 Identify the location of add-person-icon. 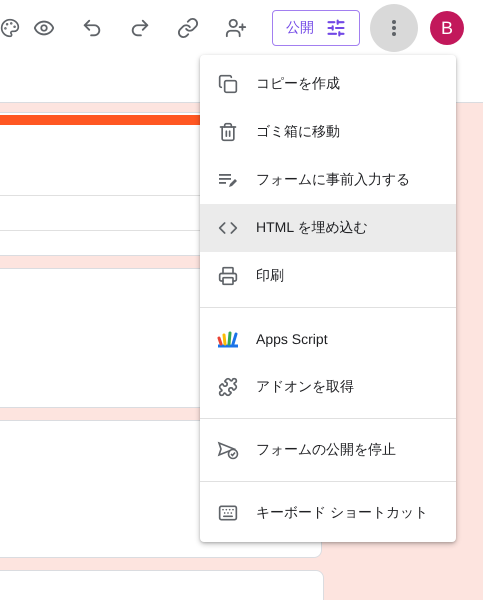
(236, 28).